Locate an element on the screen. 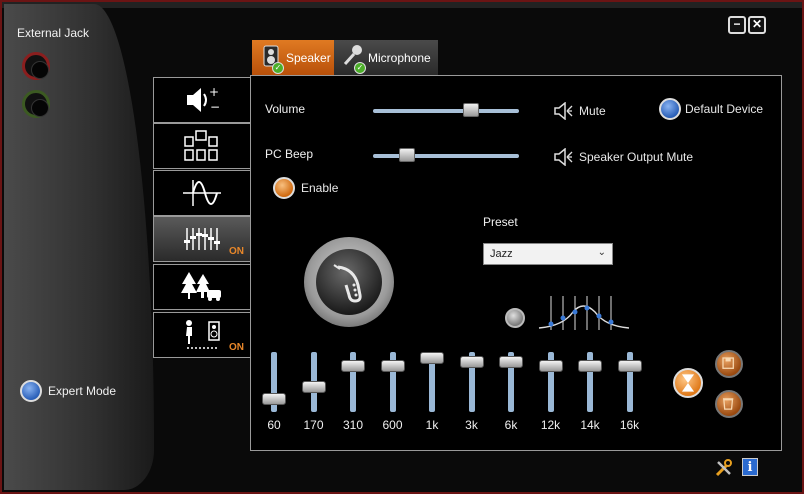 Image resolution: width=804 pixels, height=494 pixels. trash-icon is located at coordinates (728, 404).